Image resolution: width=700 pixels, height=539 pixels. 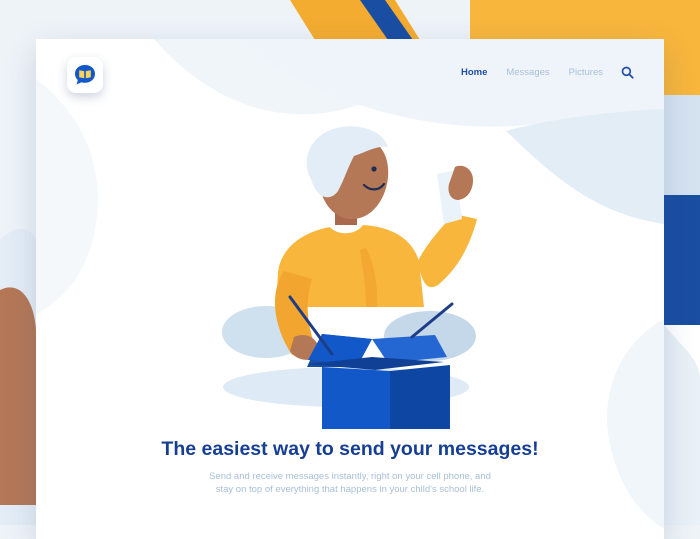 I want to click on top-nav: Home Messages Pictures, so click(x=547, y=72).